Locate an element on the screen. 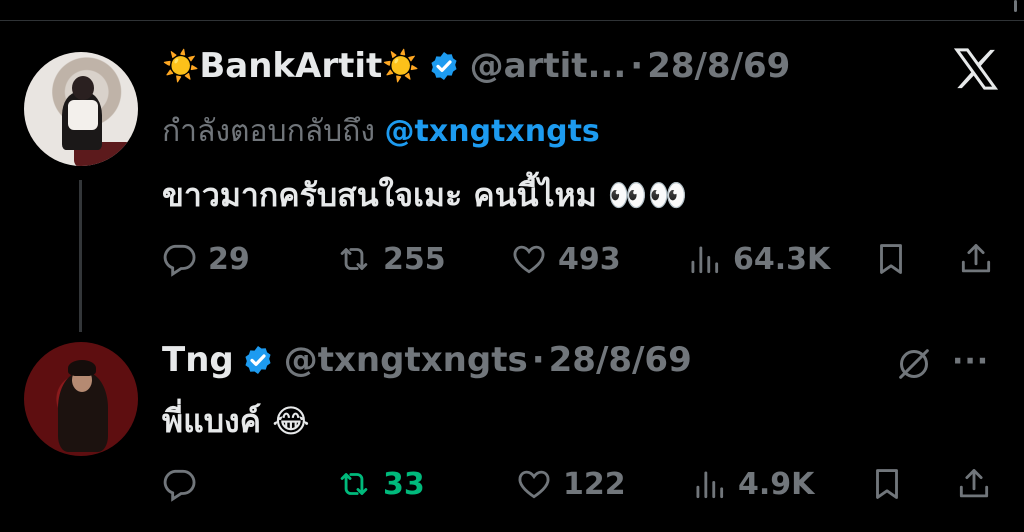 The height and width of the screenshot is (532, 1024). repost-count: 255 is located at coordinates (414, 259).